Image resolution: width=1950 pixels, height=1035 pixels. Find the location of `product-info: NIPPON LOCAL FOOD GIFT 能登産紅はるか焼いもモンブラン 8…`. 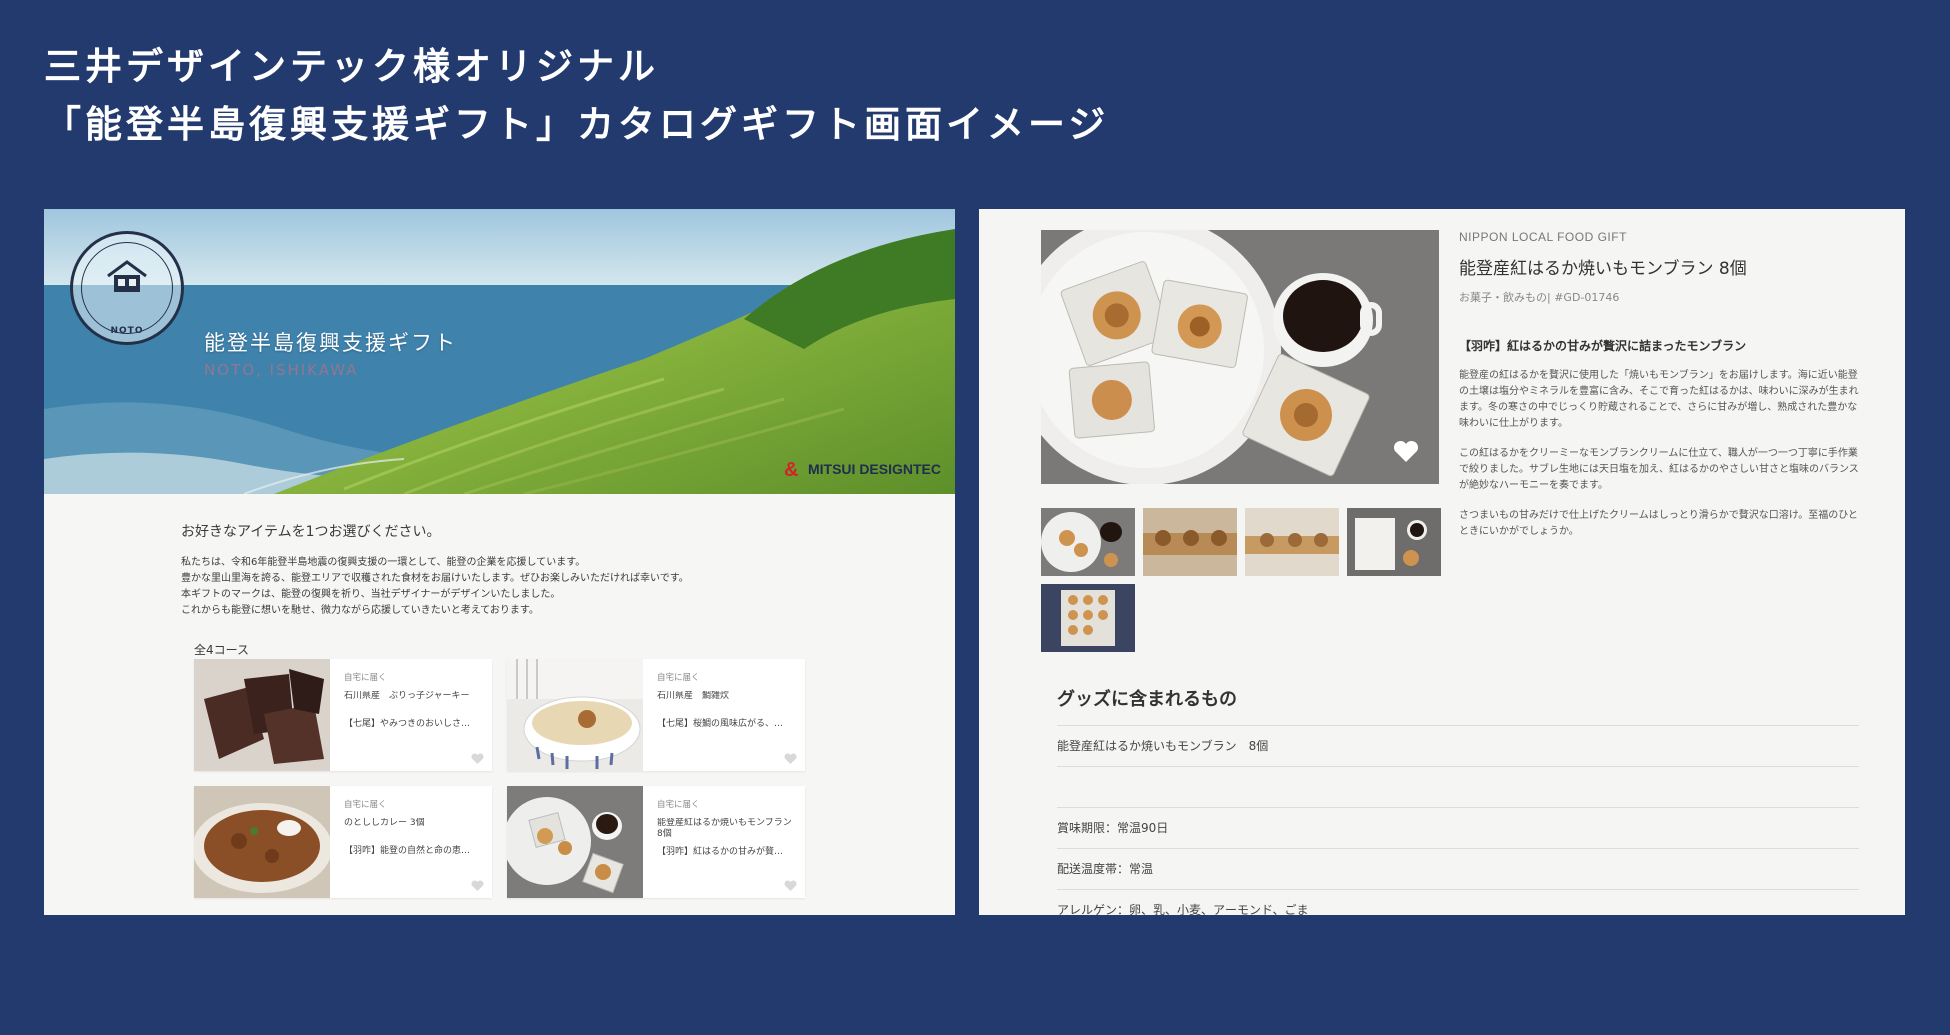

product-info: NIPPON LOCAL FOOD GIFT 能登産紅はるか焼いもモンブラン 8… is located at coordinates (1660, 385).